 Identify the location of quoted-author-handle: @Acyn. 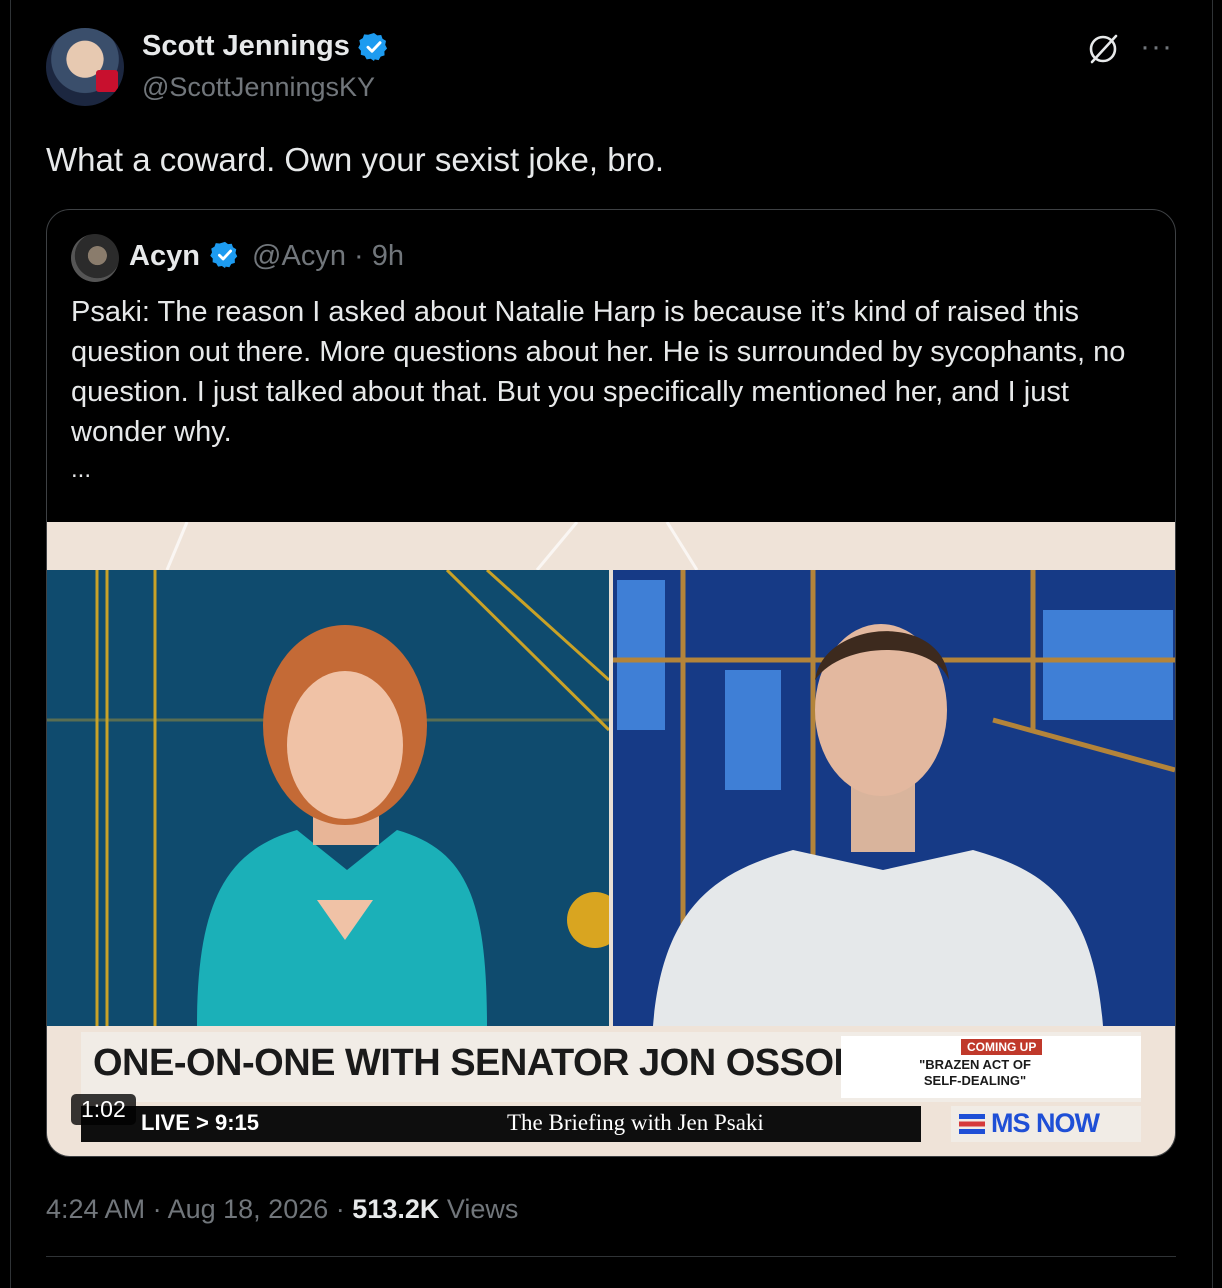
(299, 256).